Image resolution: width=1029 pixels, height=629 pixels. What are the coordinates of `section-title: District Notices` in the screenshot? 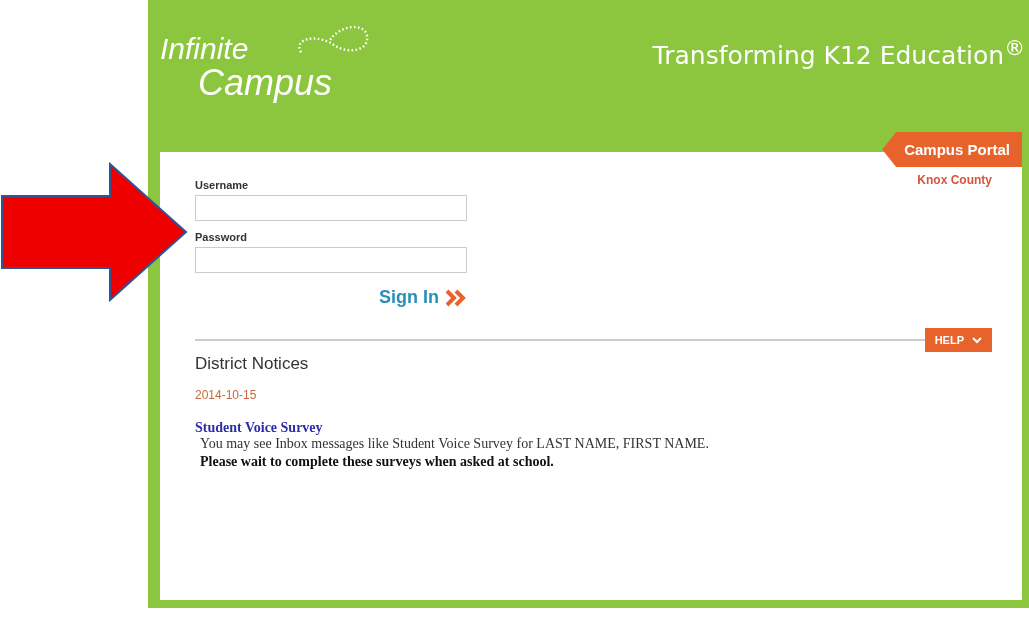 It's located at (252, 364).